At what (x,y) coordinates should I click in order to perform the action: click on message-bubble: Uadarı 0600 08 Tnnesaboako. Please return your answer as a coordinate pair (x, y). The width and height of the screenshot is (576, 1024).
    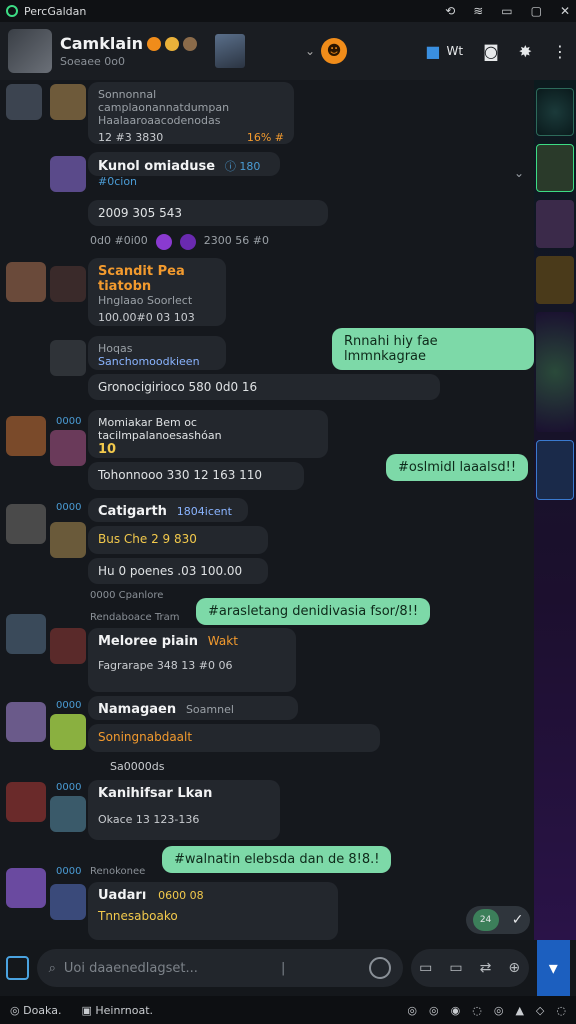
    Looking at the image, I should click on (213, 911).